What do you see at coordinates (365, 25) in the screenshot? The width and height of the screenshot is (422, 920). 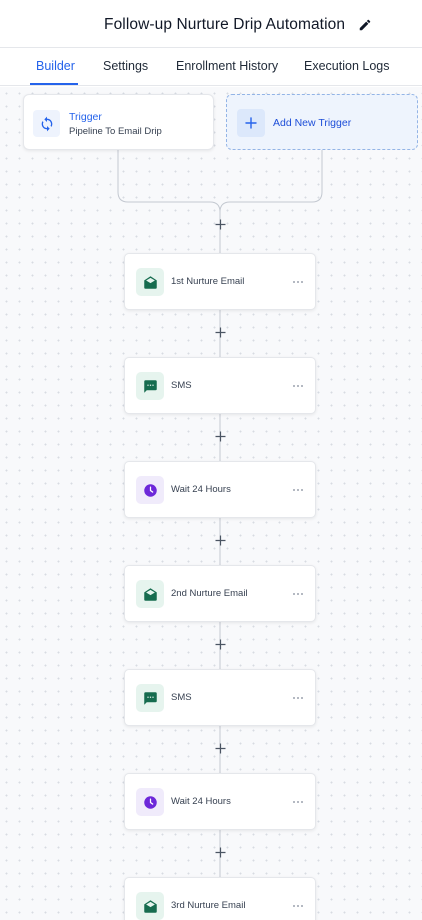 I see `pencil-icon` at bounding box center [365, 25].